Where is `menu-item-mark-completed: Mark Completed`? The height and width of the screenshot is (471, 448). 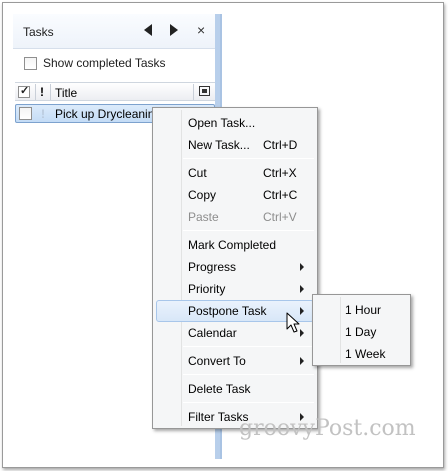
menu-item-mark-completed: Mark Completed is located at coordinates (235, 245).